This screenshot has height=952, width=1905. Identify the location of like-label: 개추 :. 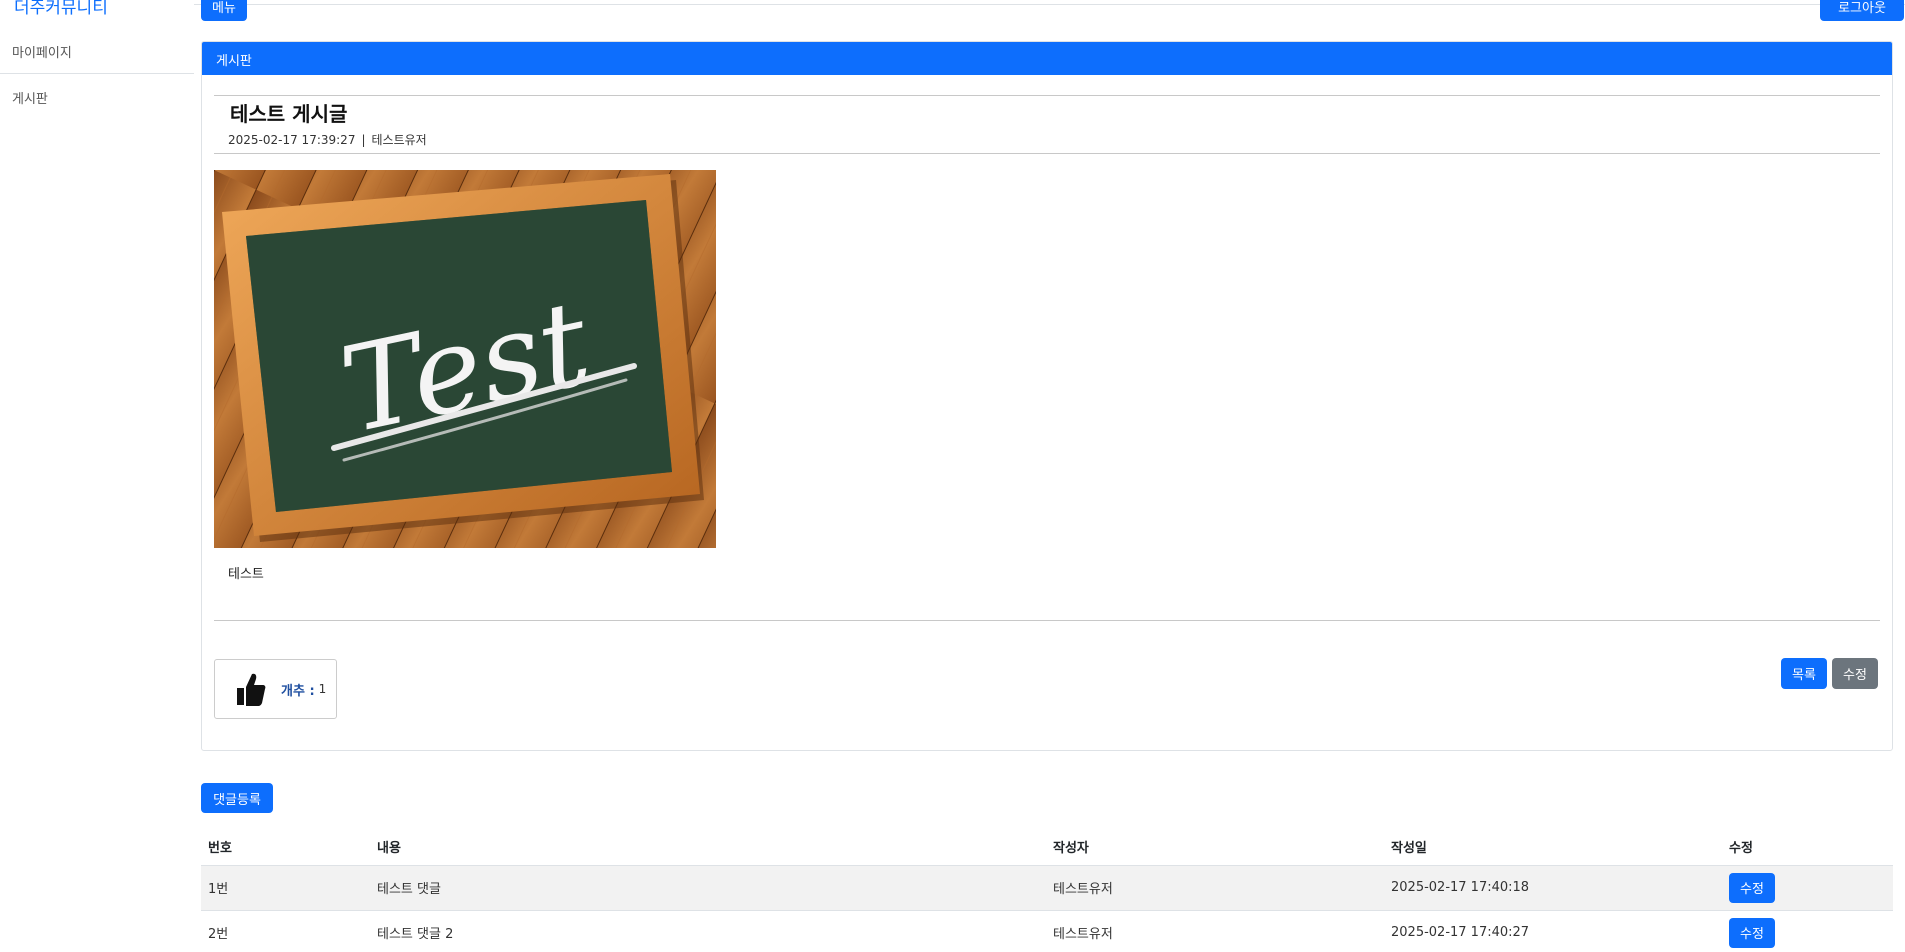
(298, 691).